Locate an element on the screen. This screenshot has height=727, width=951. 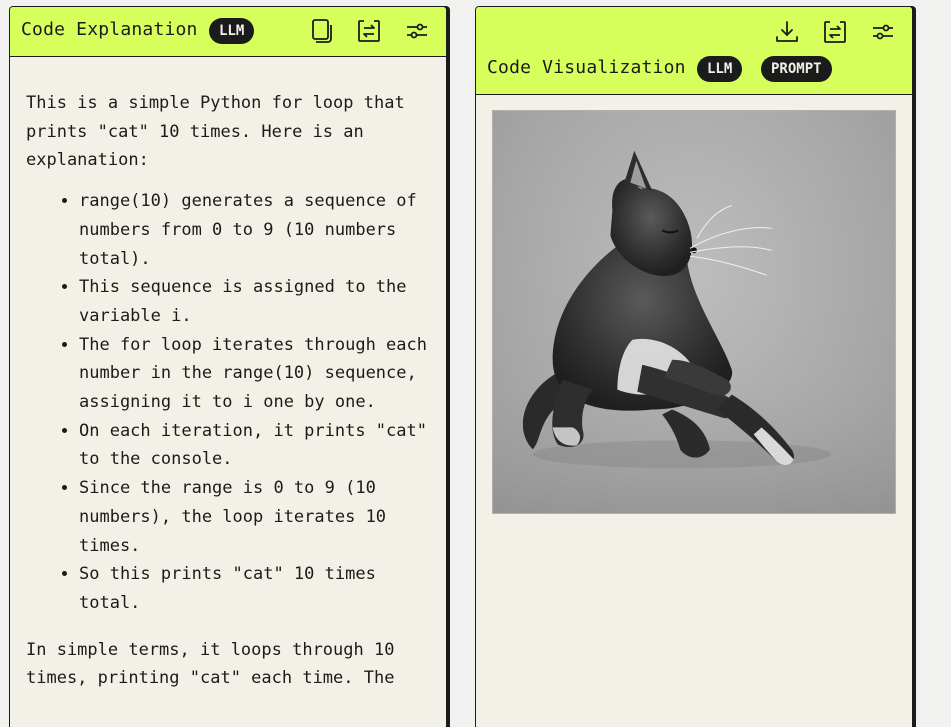
copy-icon is located at coordinates (321, 31).